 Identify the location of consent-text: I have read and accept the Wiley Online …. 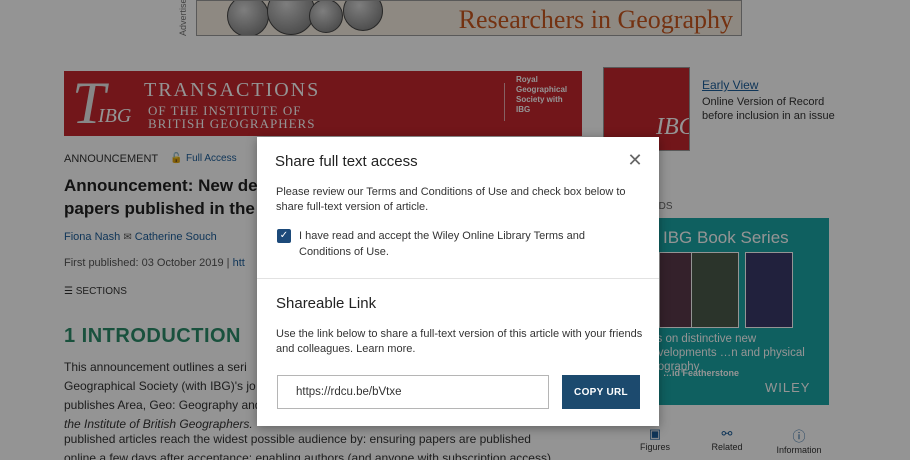
(442, 244).